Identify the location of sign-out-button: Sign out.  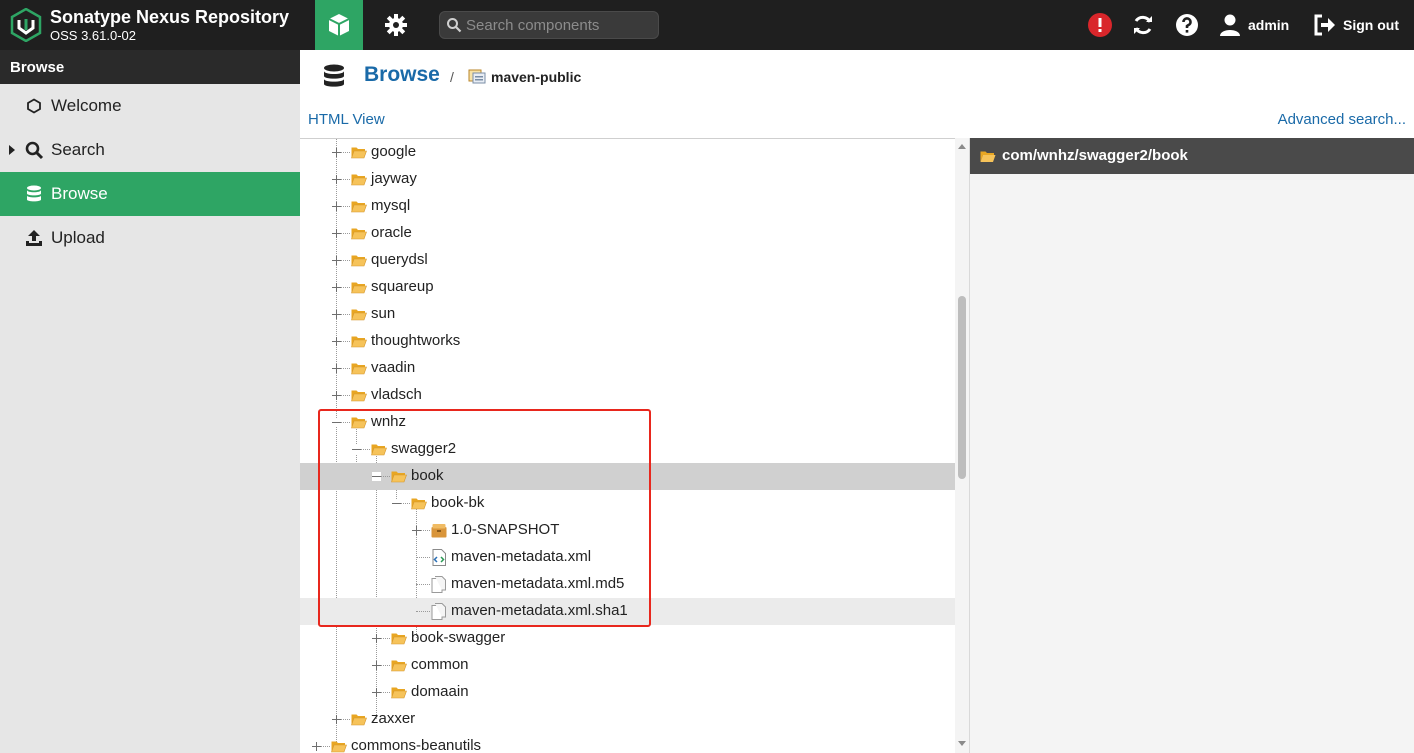
(1356, 25).